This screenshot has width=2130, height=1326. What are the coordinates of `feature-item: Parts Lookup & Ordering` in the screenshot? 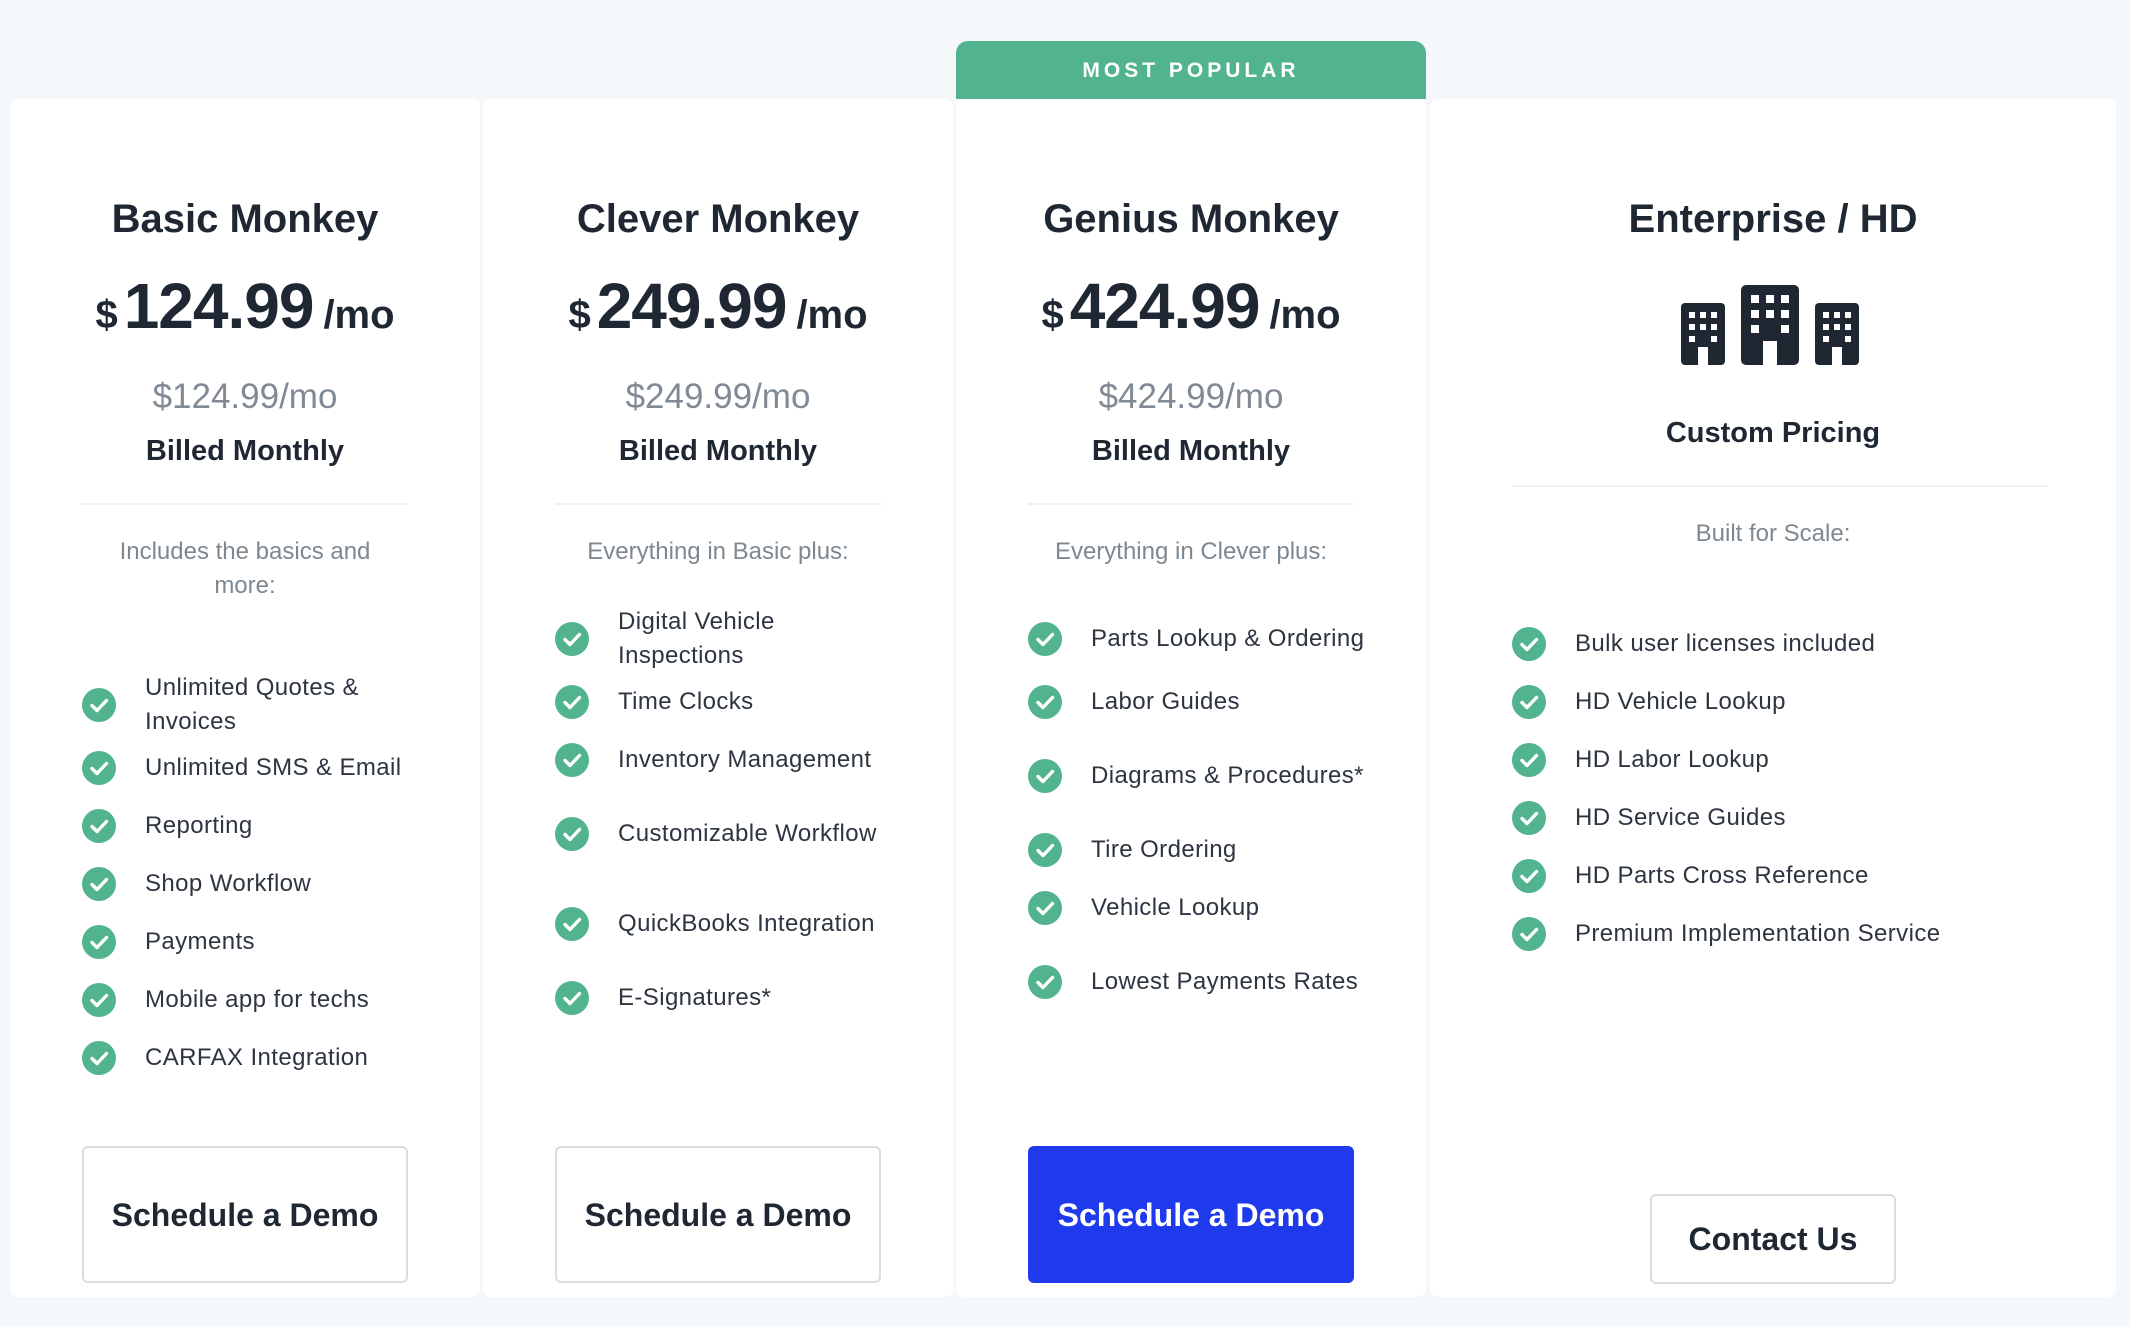 It's located at (1198, 639).